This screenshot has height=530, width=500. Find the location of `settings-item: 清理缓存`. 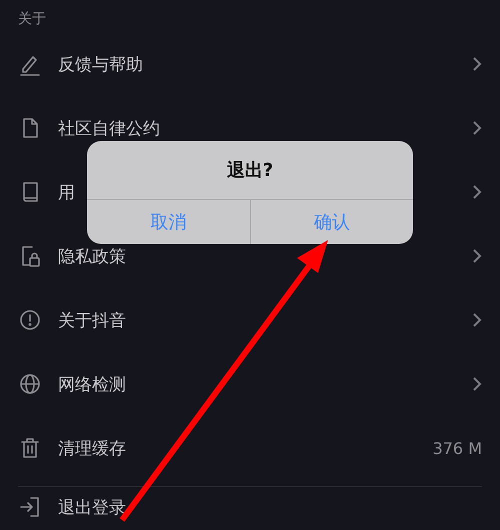

settings-item: 清理缓存 is located at coordinates (245, 448).